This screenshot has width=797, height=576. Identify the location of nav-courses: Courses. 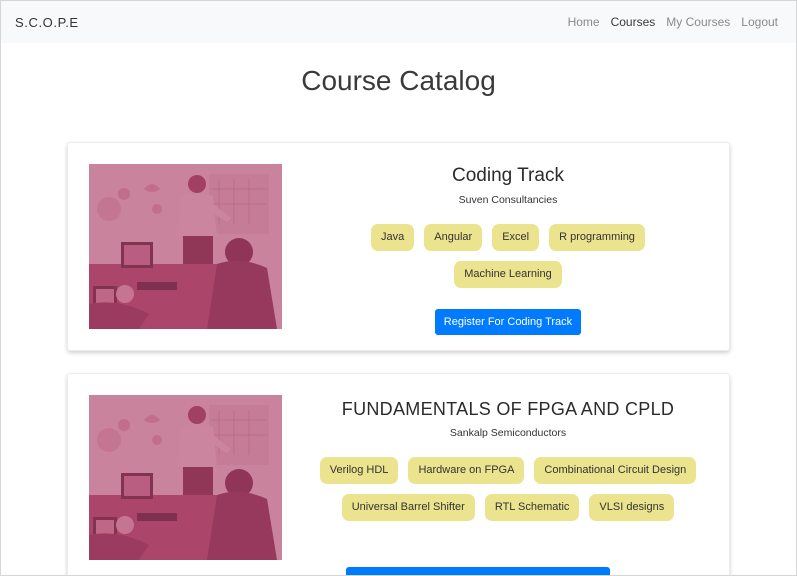
(633, 22).